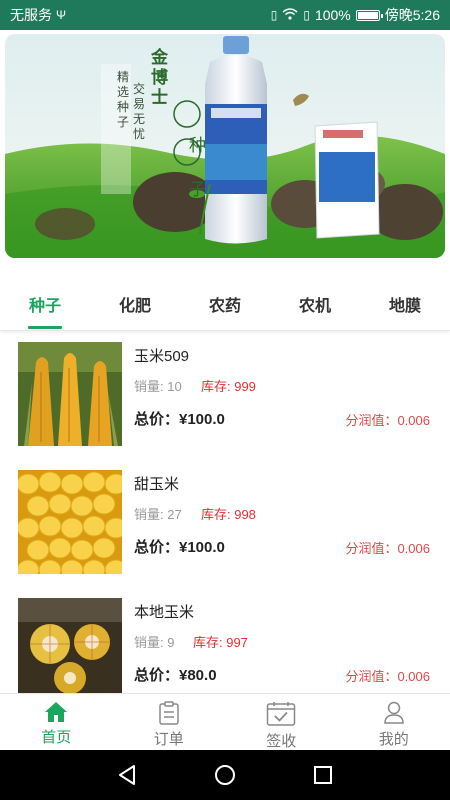 This screenshot has width=450, height=800. I want to click on sales-count: 销量: 9, so click(154, 642).